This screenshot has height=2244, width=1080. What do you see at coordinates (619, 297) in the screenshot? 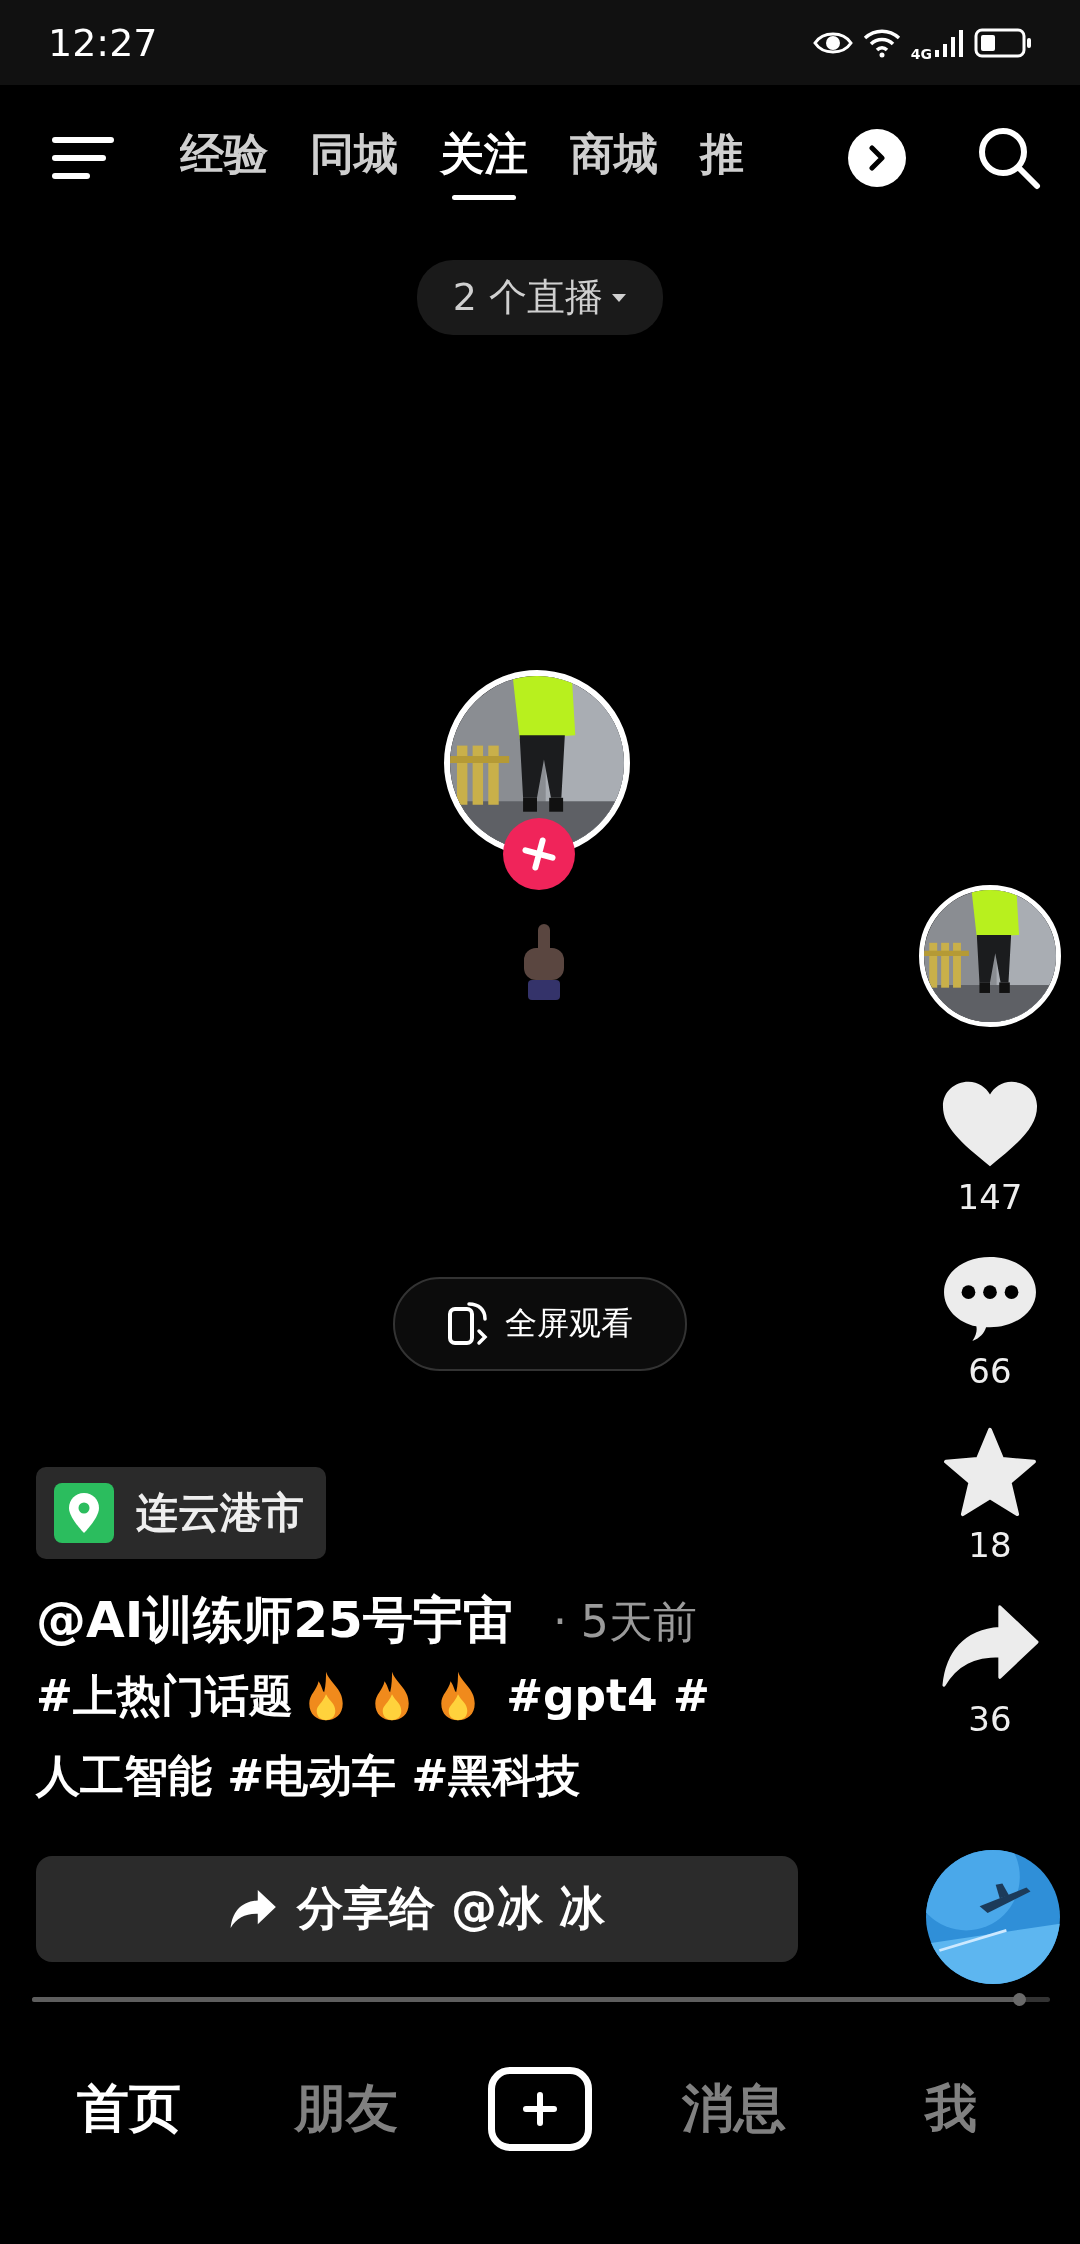
I see `caret-icon` at bounding box center [619, 297].